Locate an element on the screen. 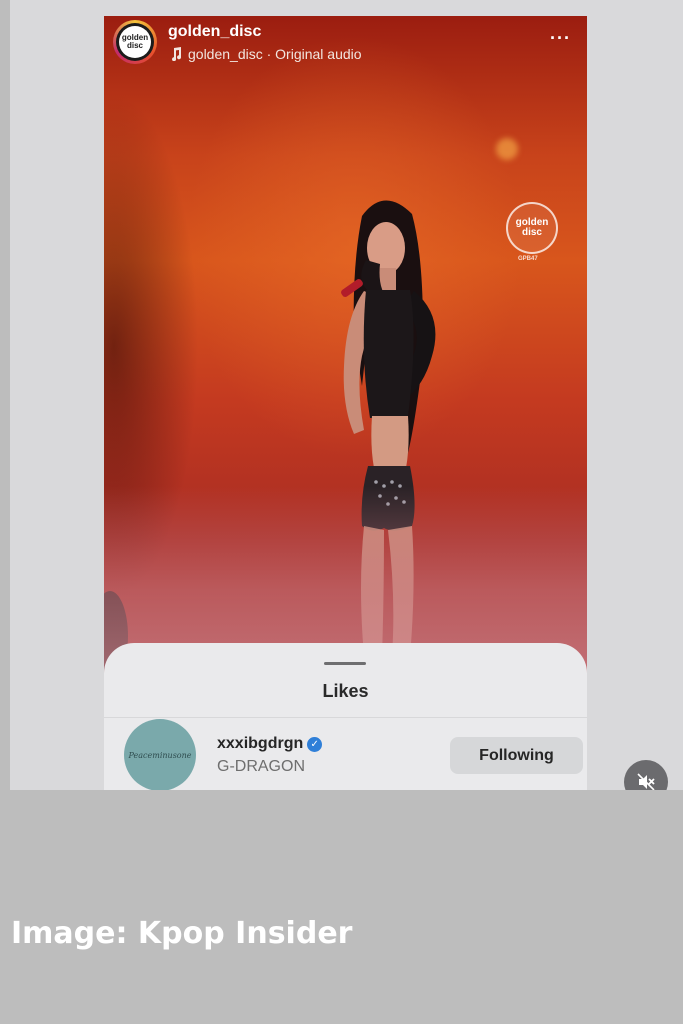  music-note-icon is located at coordinates (177, 54).